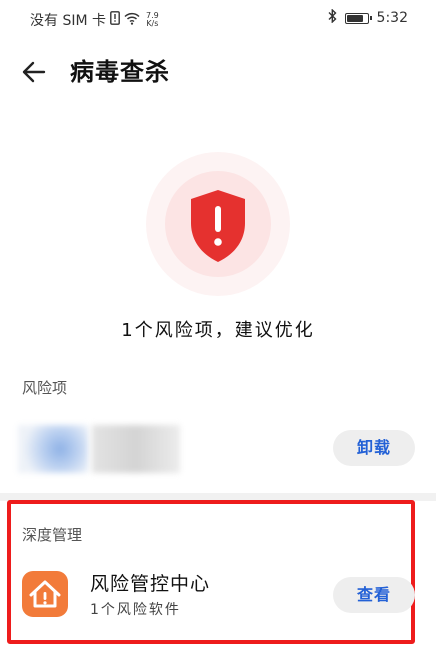 Image resolution: width=436 pixels, height=667 pixels. I want to click on risk-control-center-app-icon, so click(45, 594).